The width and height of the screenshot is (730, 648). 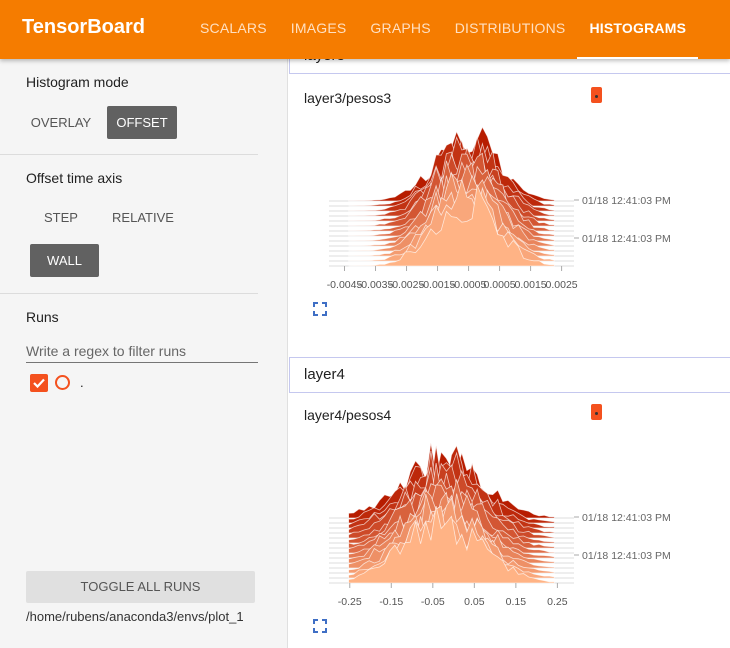 What do you see at coordinates (142, 122) in the screenshot?
I see `offset-mode-button: OFFSET` at bounding box center [142, 122].